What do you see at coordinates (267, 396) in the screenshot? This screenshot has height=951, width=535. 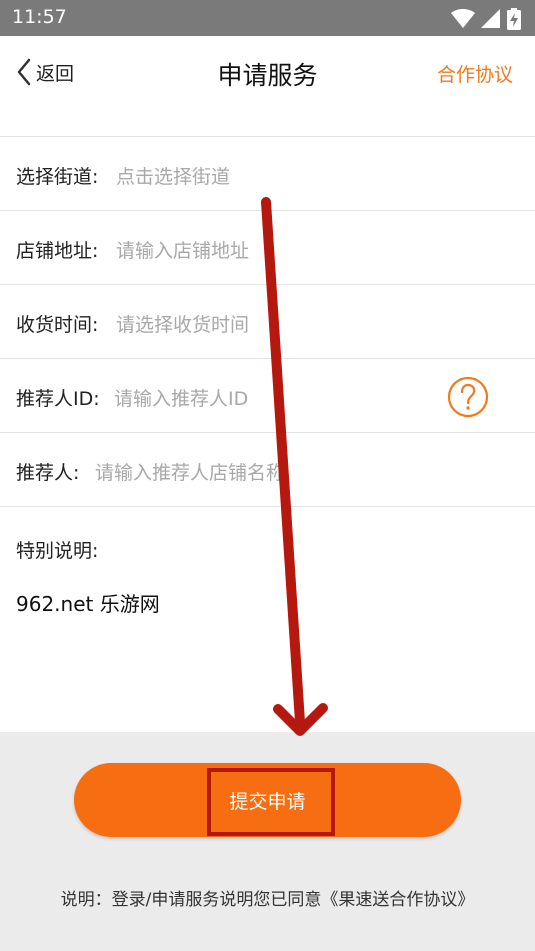 I see `form-row-referrer-id: 推荐人ID: 请输入推荐人ID` at bounding box center [267, 396].